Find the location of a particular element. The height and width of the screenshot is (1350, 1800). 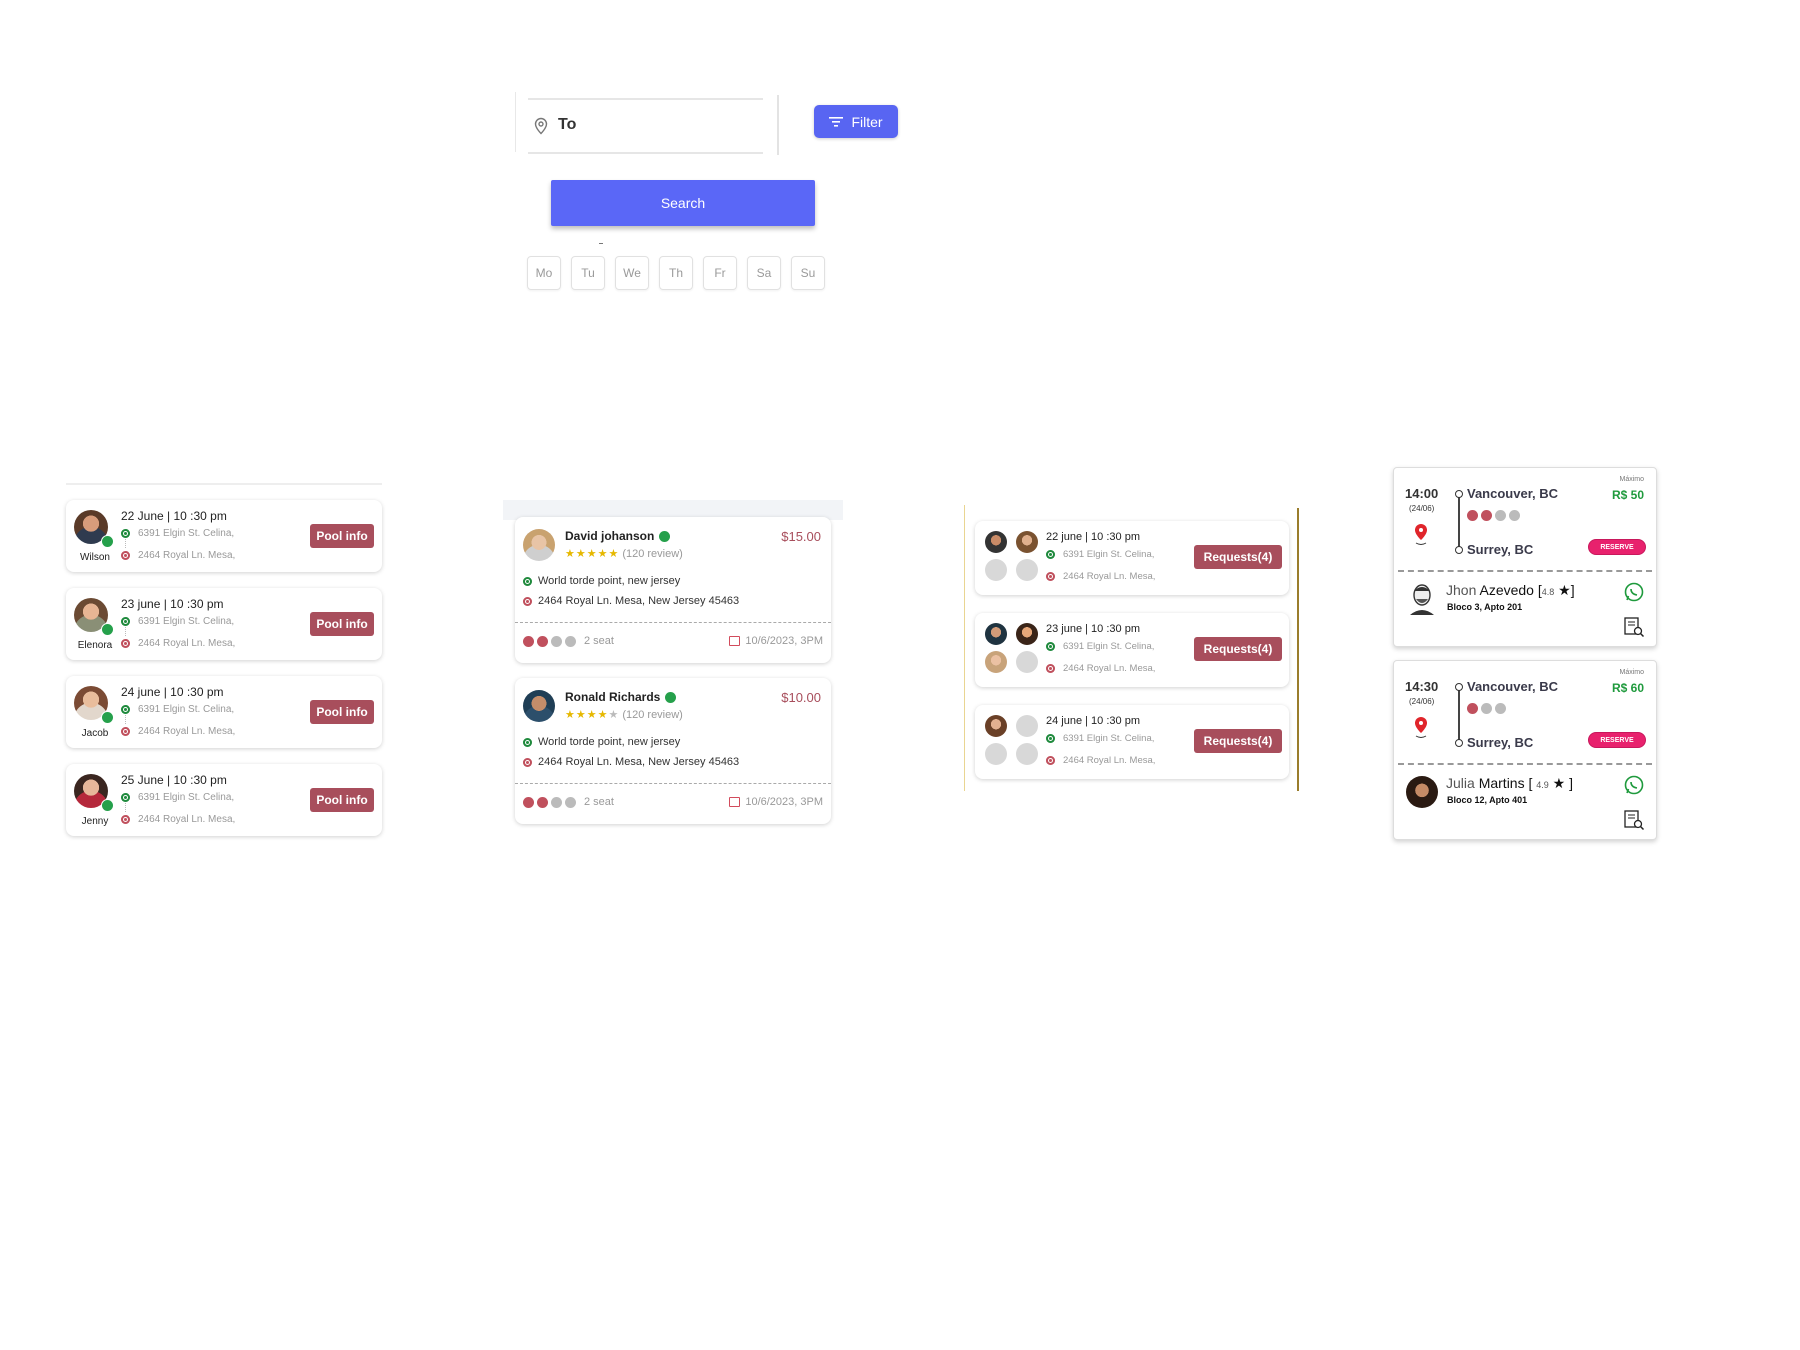

filter-label: Filter is located at coordinates (867, 121).